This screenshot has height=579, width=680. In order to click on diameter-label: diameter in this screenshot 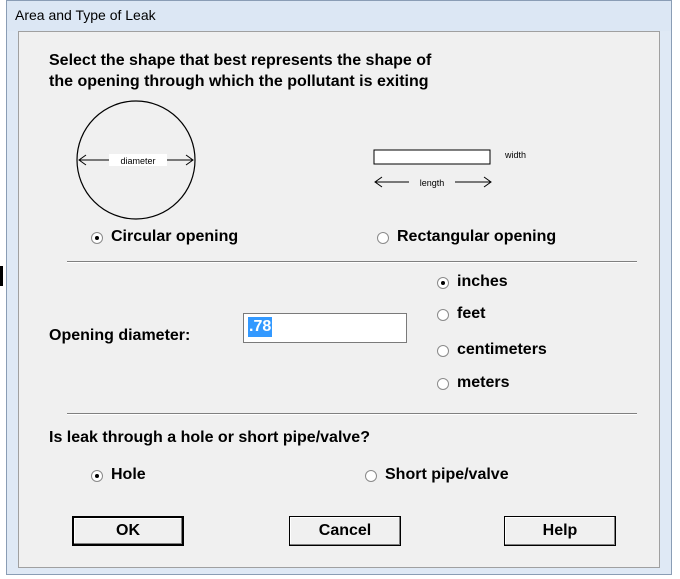, I will do `click(137, 161)`.